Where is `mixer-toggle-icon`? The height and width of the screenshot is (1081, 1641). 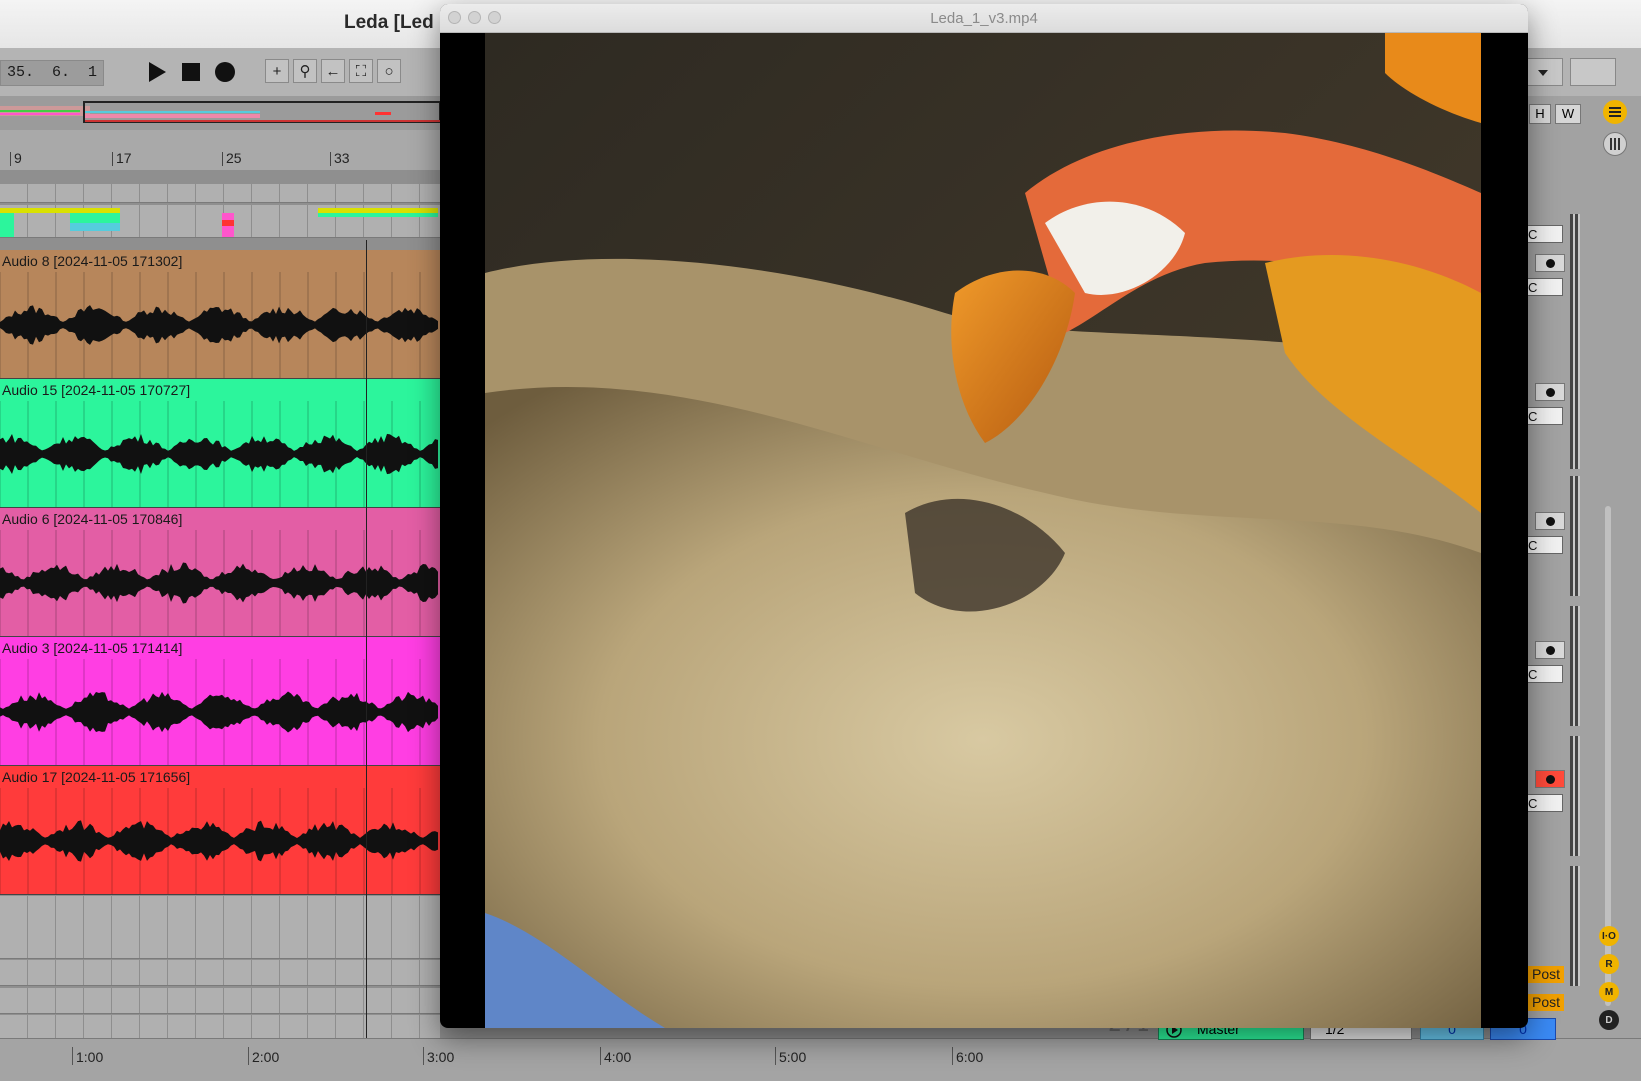 mixer-toggle-icon is located at coordinates (1615, 144).